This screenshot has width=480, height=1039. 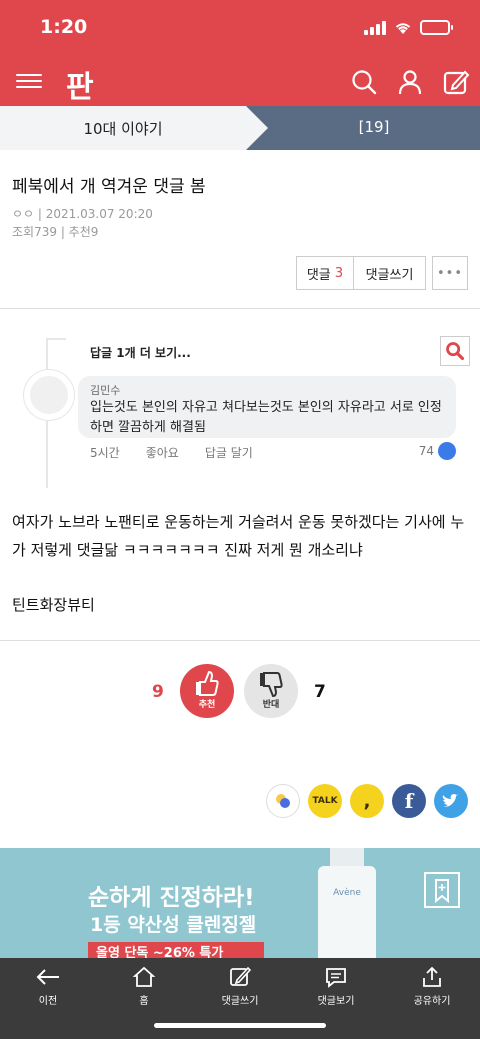 I want to click on oppose-label: 반대, so click(x=271, y=705).